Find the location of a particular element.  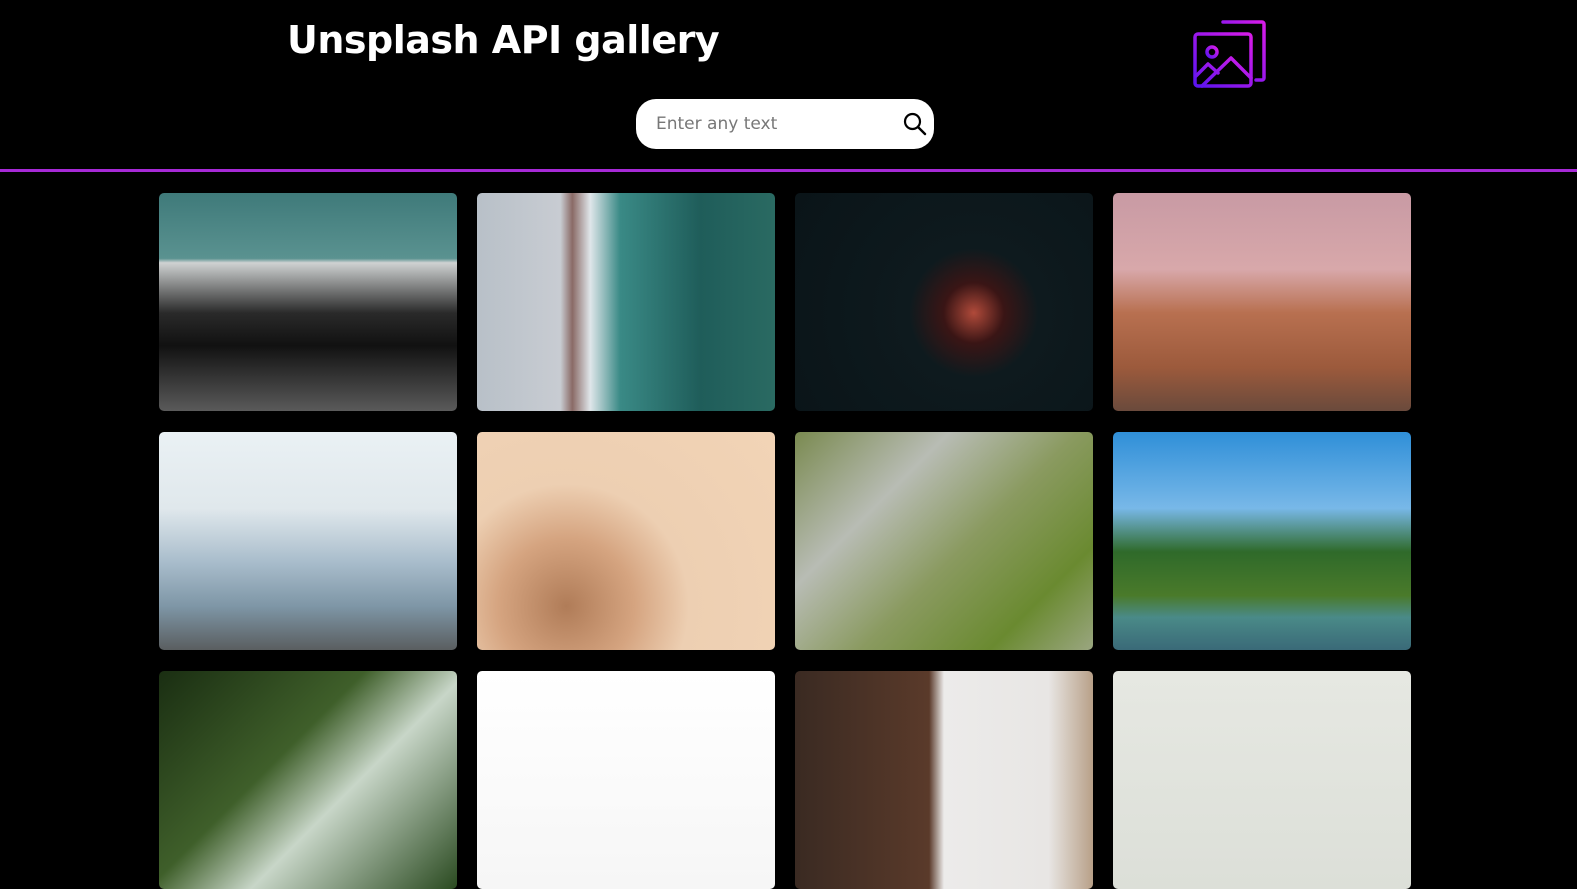

page-title: Unsplash API gallery is located at coordinates (503, 40).